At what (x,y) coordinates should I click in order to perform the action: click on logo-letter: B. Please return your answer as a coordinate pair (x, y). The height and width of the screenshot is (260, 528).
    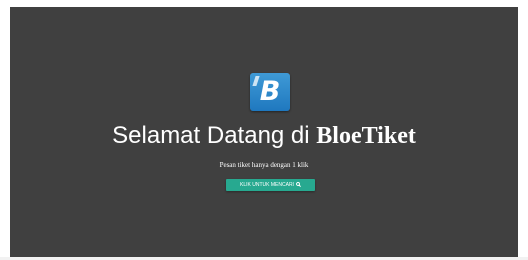
    Looking at the image, I should click on (270, 91).